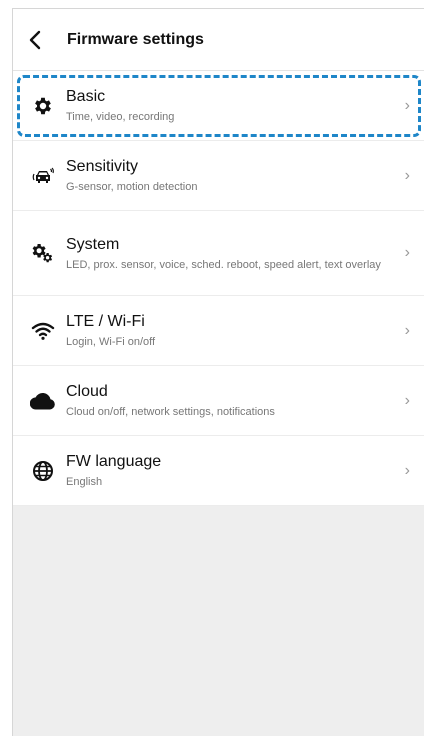 The image size is (426, 736). Describe the element at coordinates (132, 187) in the screenshot. I see `item-subtitle: G-sensor, motion detection` at that location.